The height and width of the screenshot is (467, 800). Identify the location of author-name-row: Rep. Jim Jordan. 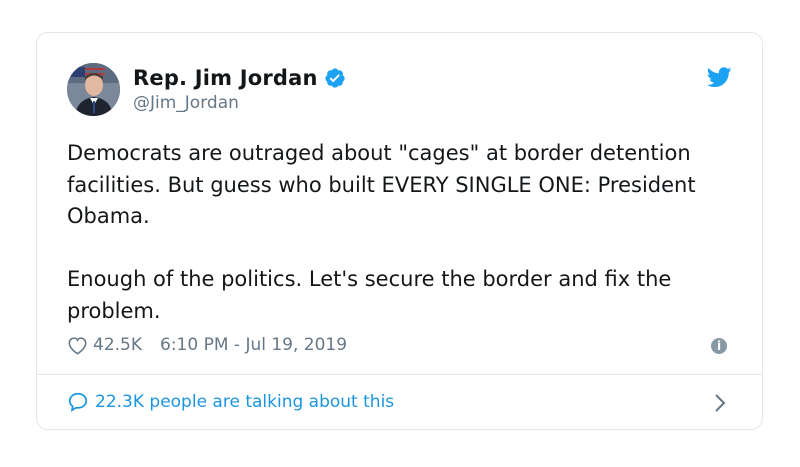
(239, 78).